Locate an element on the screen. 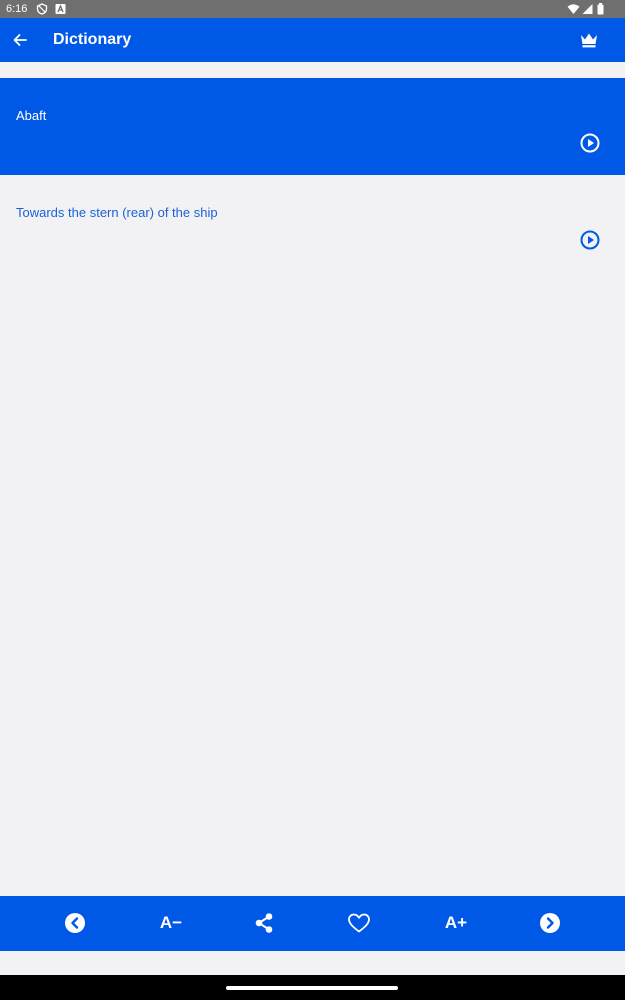  share-button is located at coordinates (264, 923).